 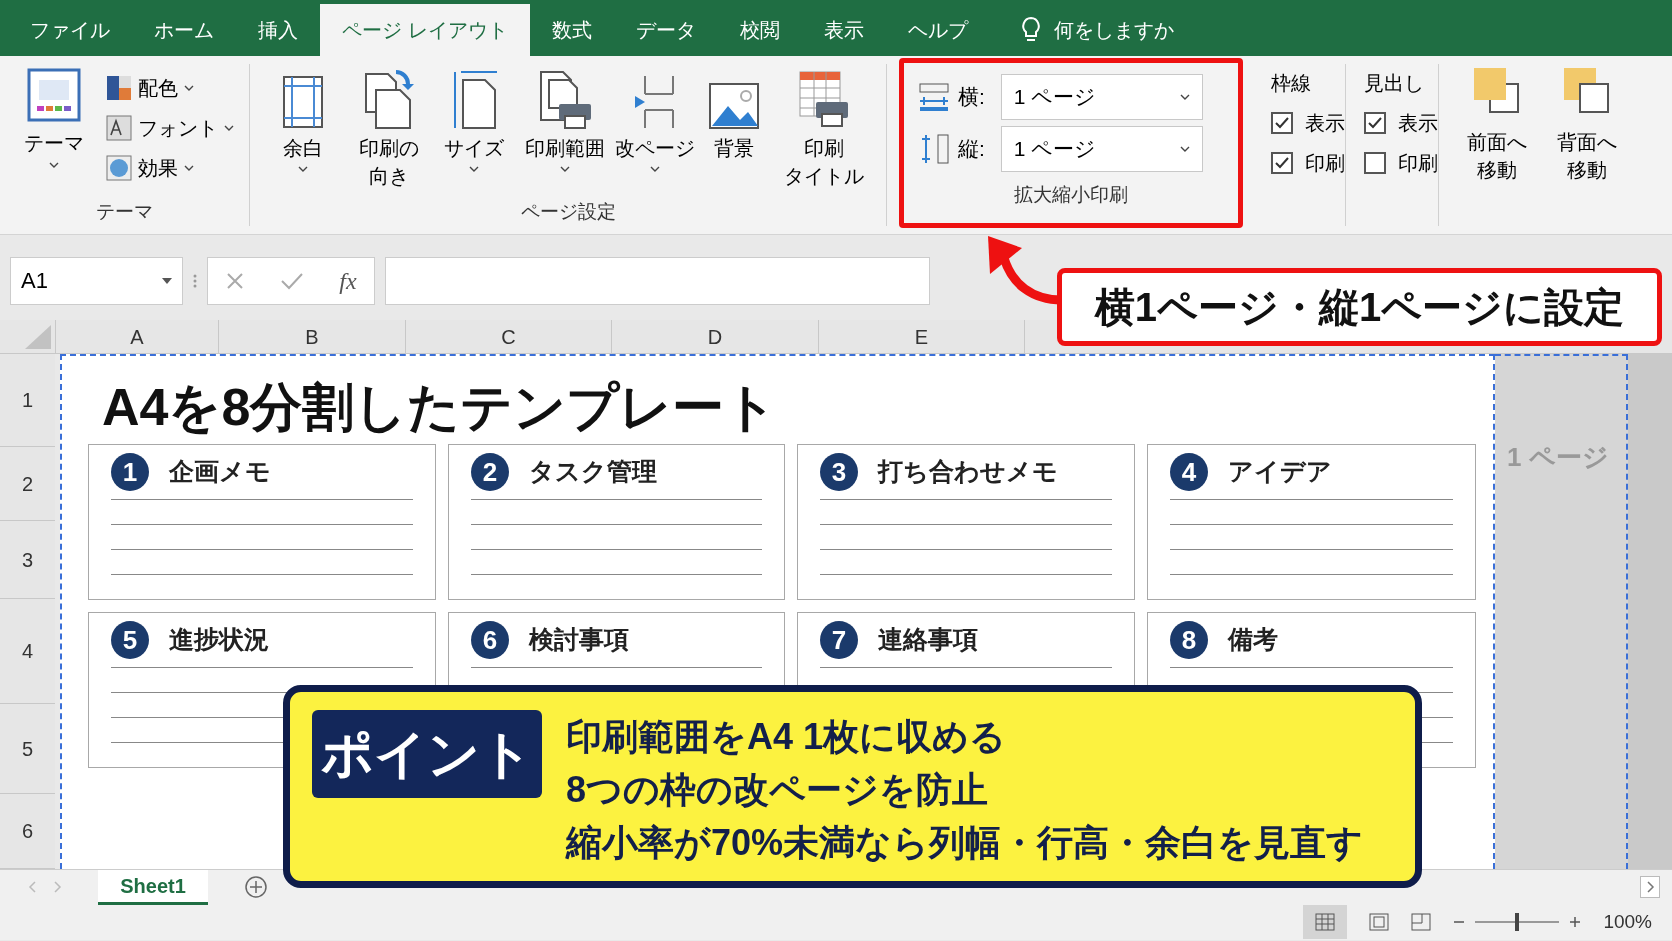 I want to click on ribbon-tab: データ, so click(x=665, y=30).